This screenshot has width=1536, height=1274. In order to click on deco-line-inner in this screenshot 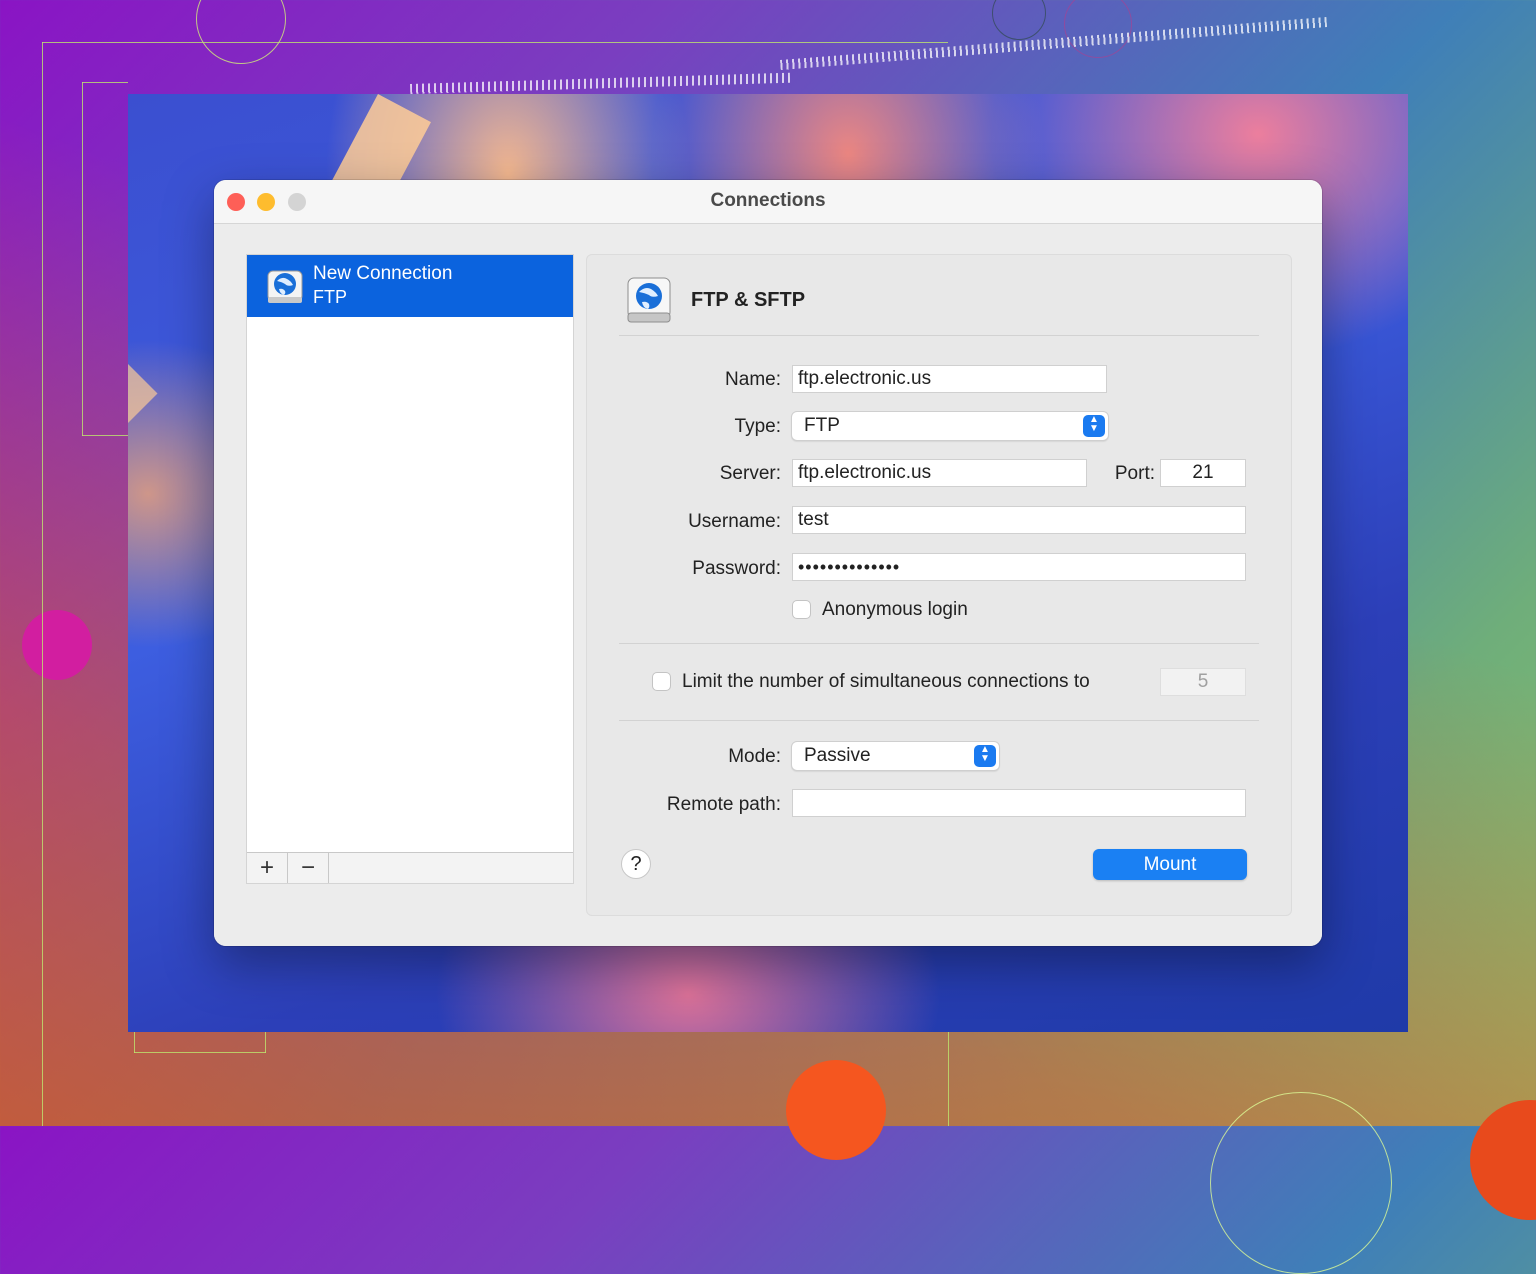, I will do `click(105, 82)`.